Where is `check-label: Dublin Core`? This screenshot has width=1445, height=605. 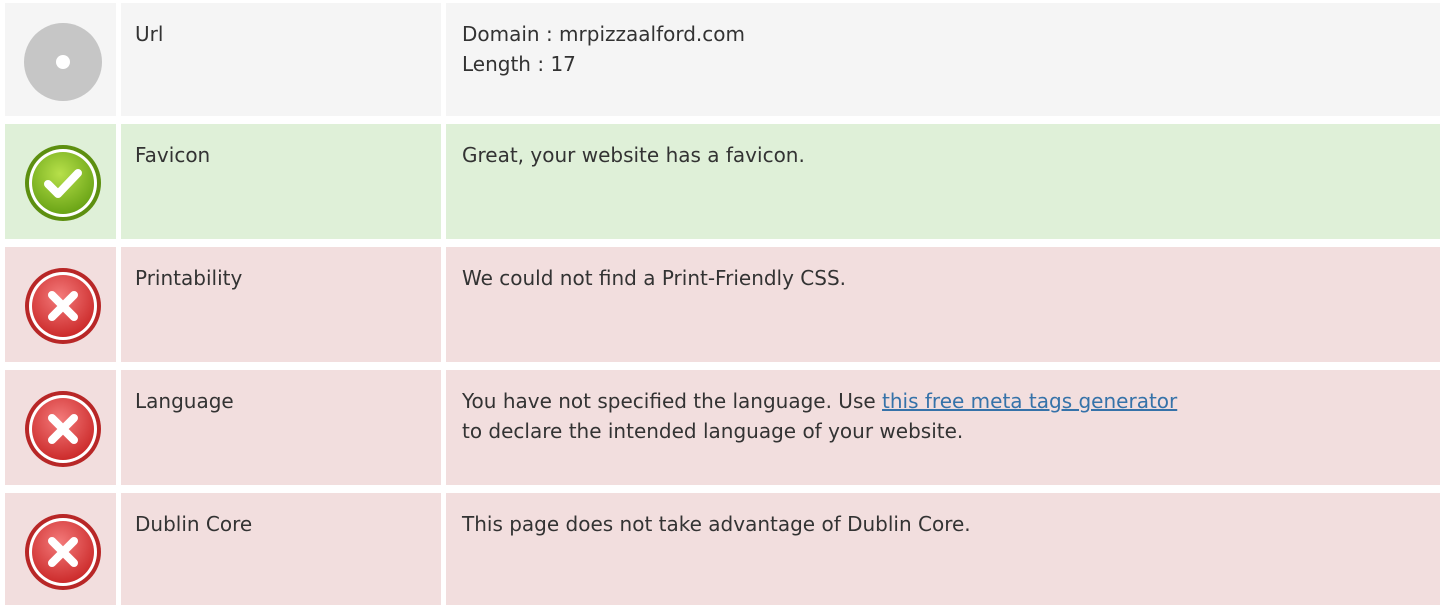
check-label: Dublin Core is located at coordinates (194, 524).